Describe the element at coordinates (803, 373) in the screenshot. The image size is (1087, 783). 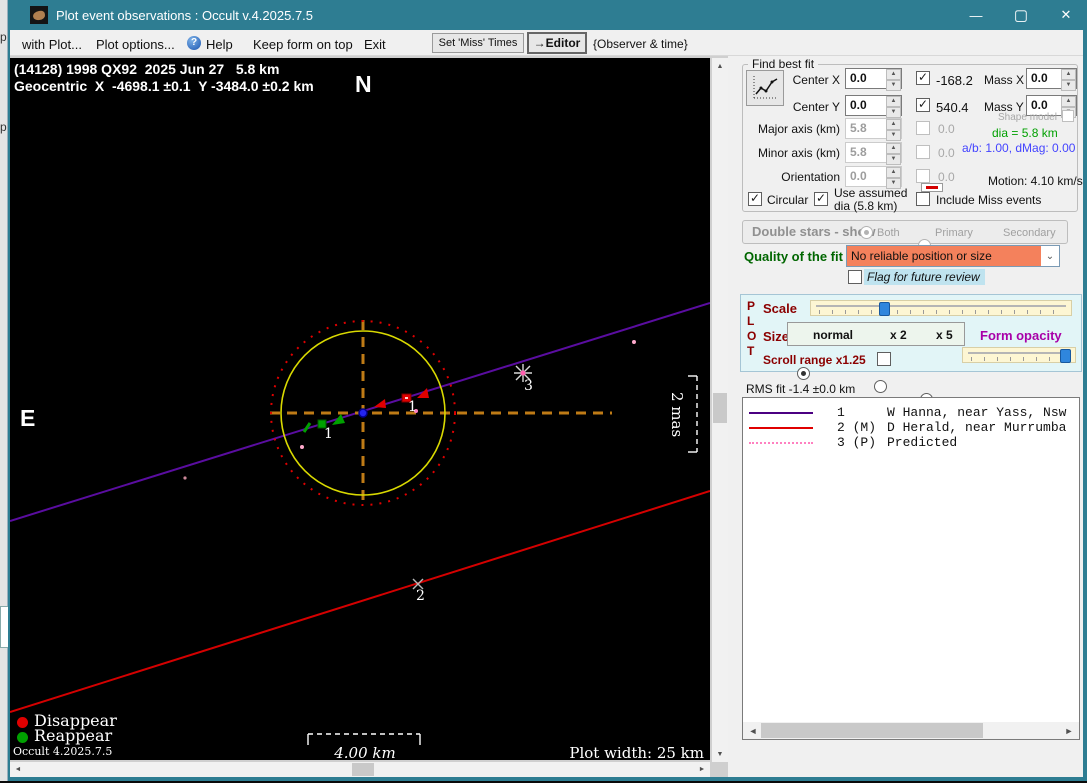
I see `size-normal-radio` at that location.